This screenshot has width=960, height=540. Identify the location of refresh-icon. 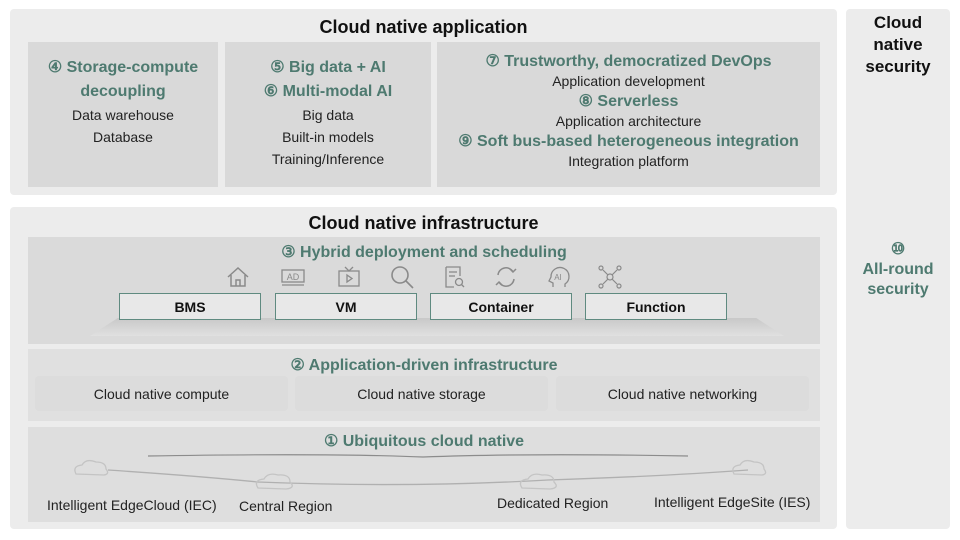
(506, 277).